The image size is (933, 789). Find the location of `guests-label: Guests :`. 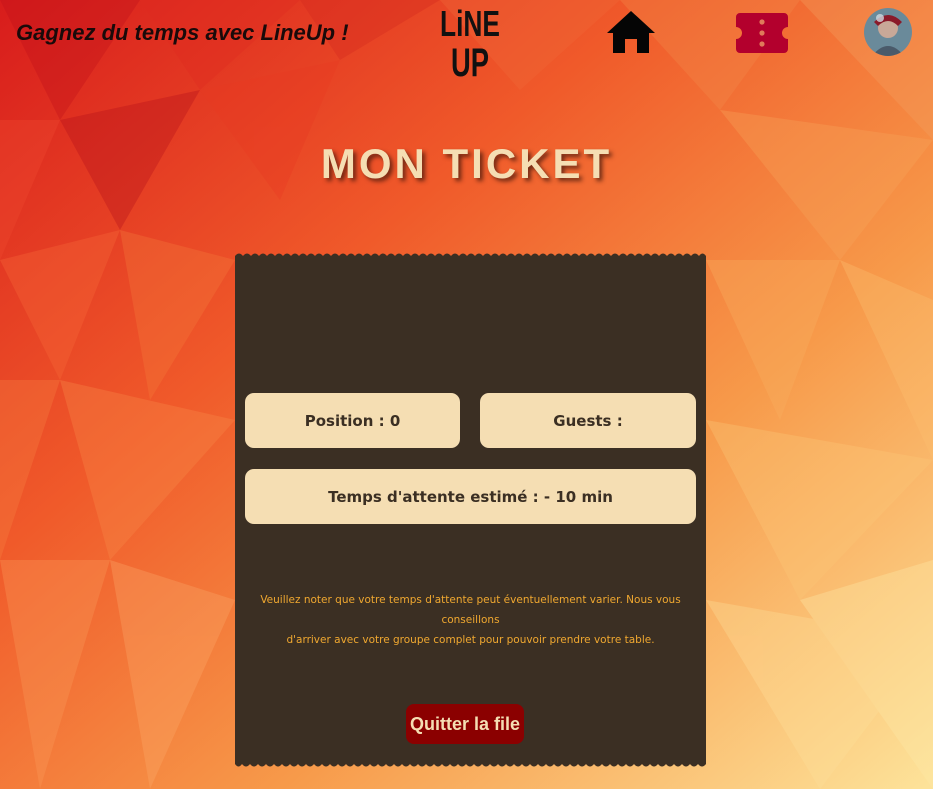

guests-label: Guests : is located at coordinates (588, 420).